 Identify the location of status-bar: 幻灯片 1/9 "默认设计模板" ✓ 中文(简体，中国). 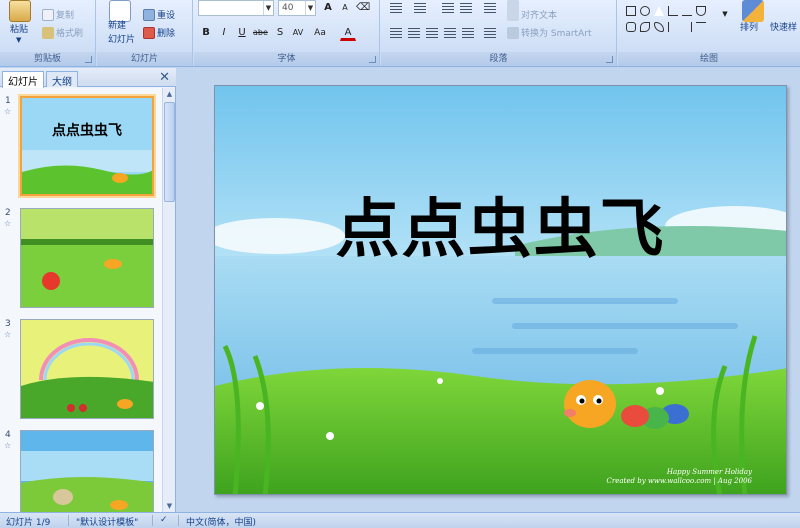
(400, 520).